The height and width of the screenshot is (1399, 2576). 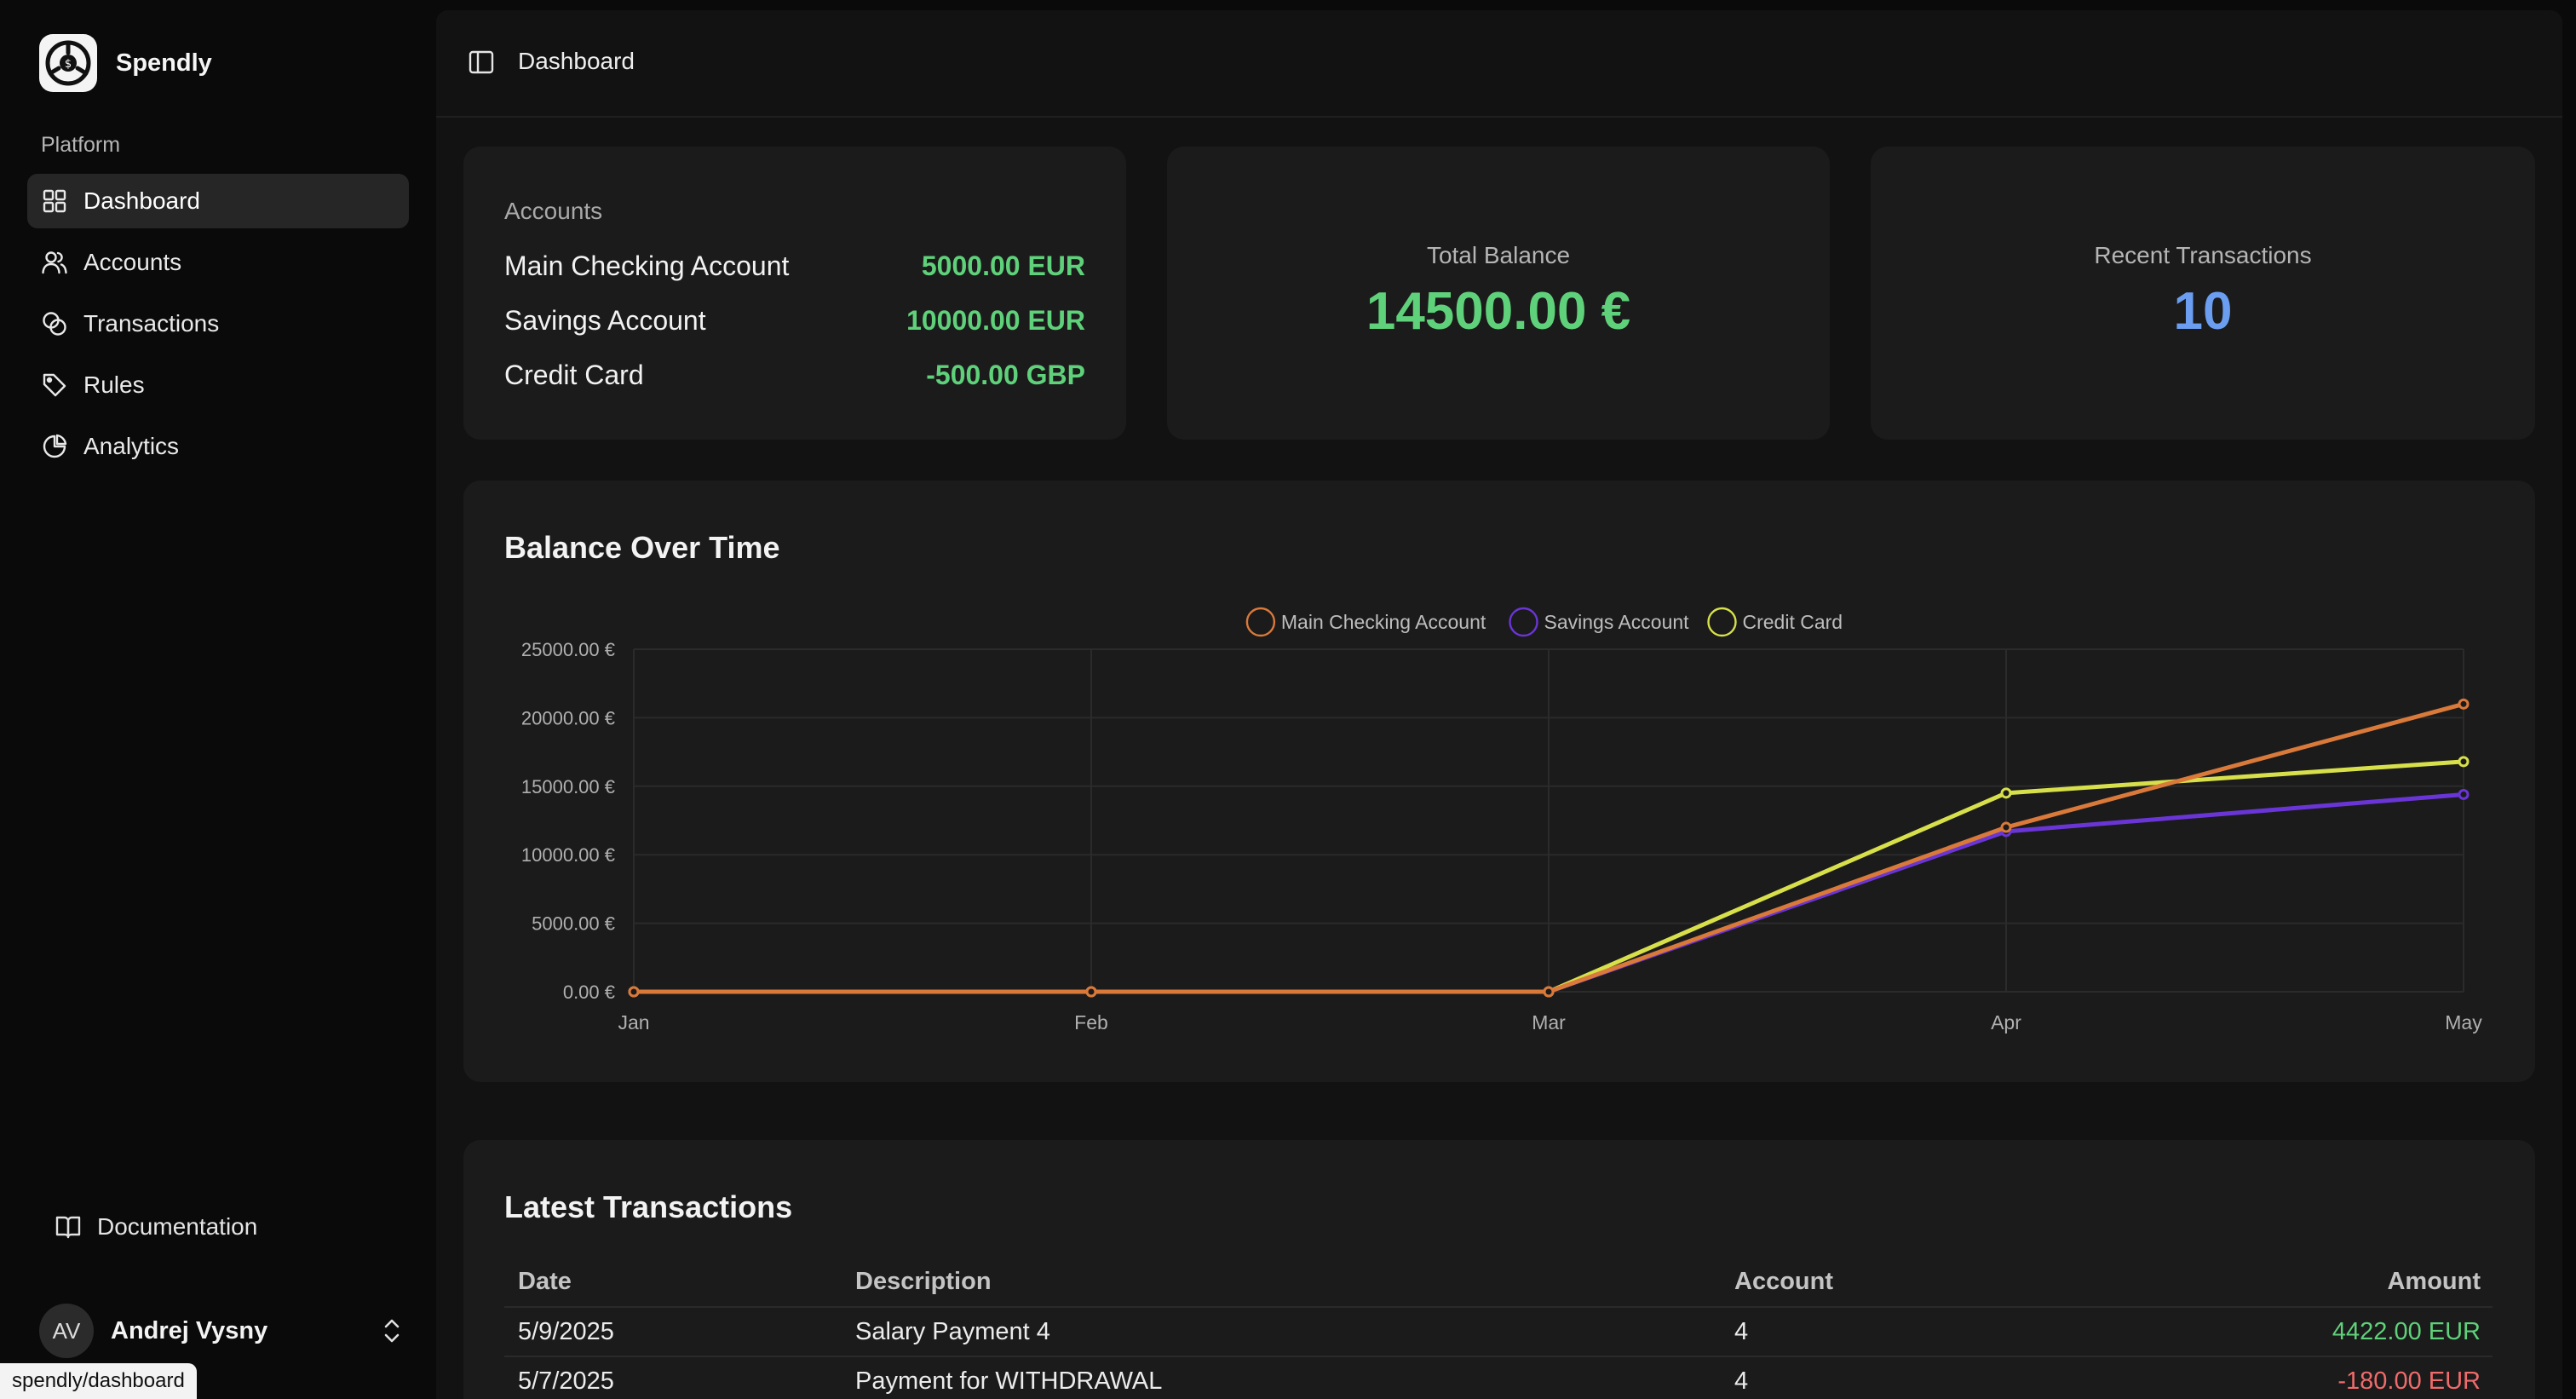 I want to click on total-balance-value: 14500.00 €, so click(x=1498, y=311).